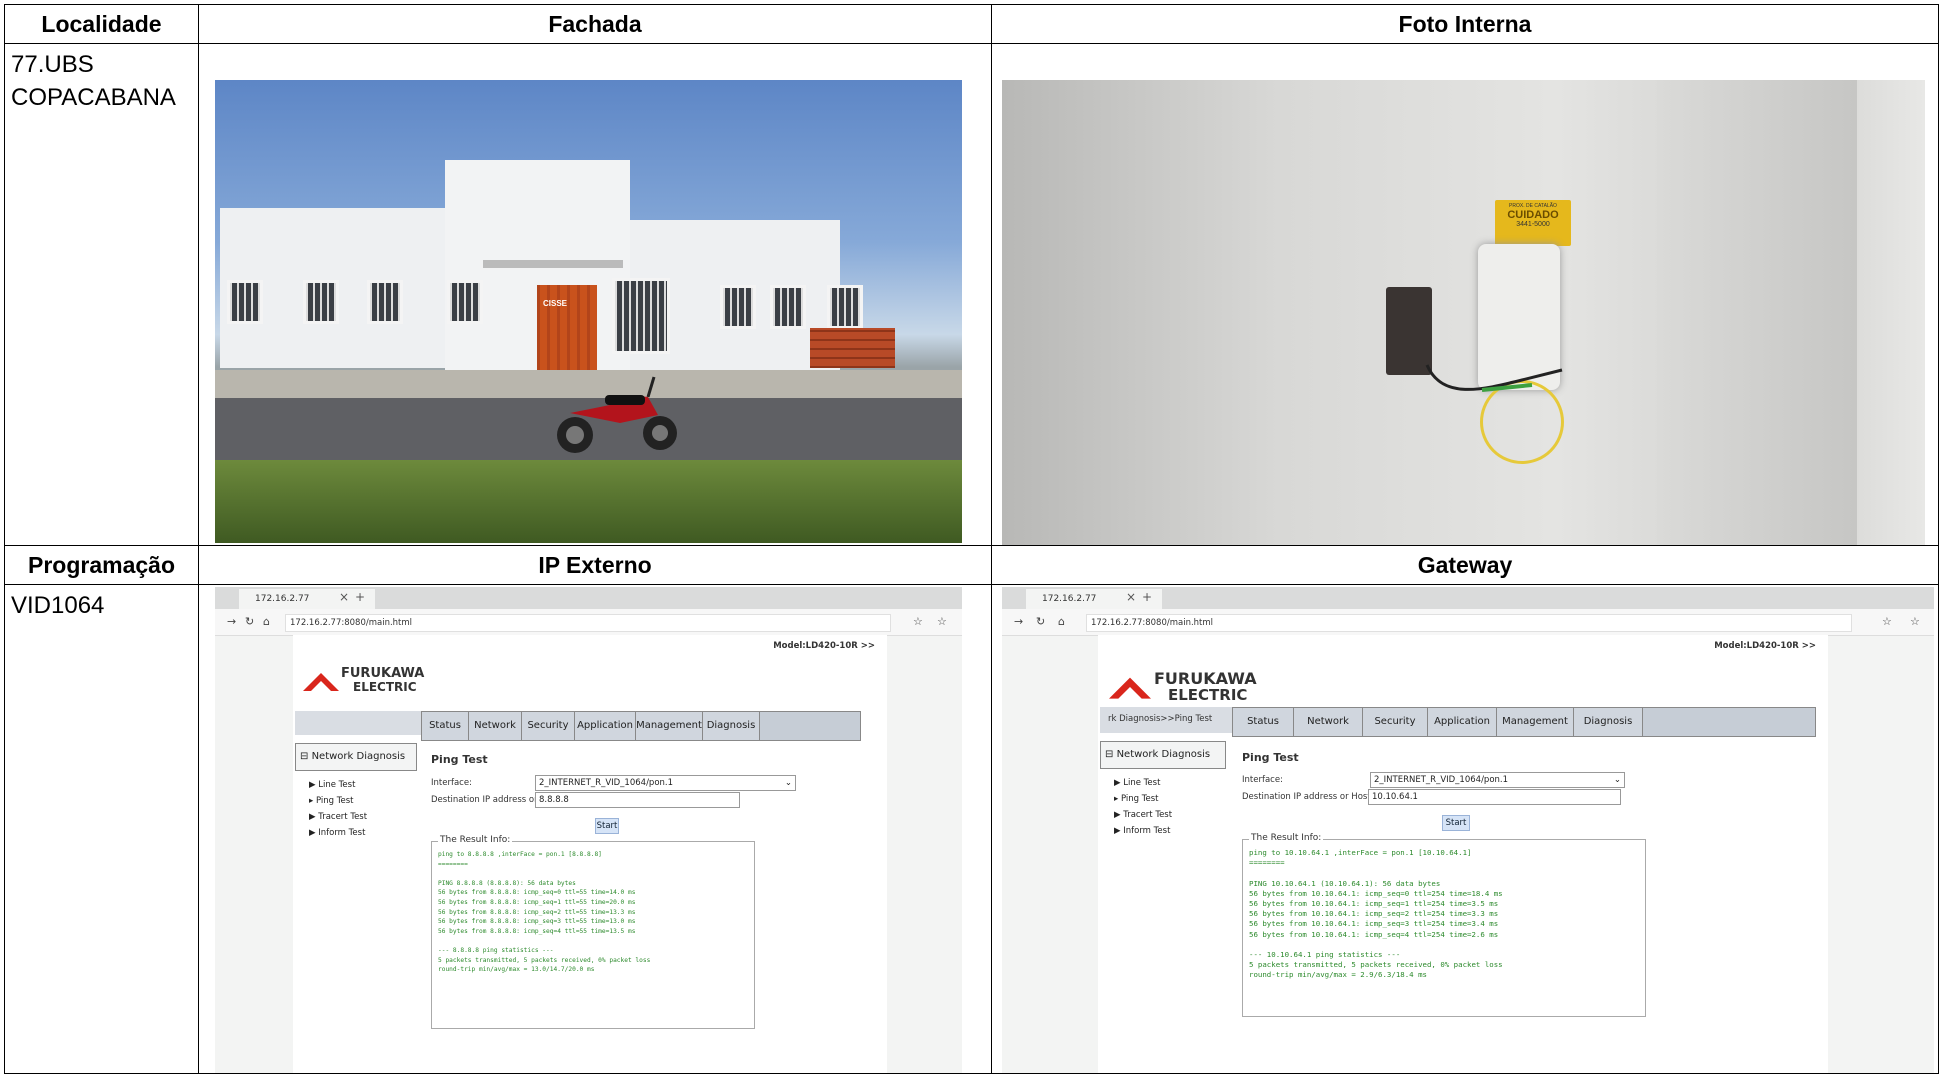  What do you see at coordinates (588, 598) in the screenshot?
I see `browser-tabbar: 172.16.2.77 × +` at bounding box center [588, 598].